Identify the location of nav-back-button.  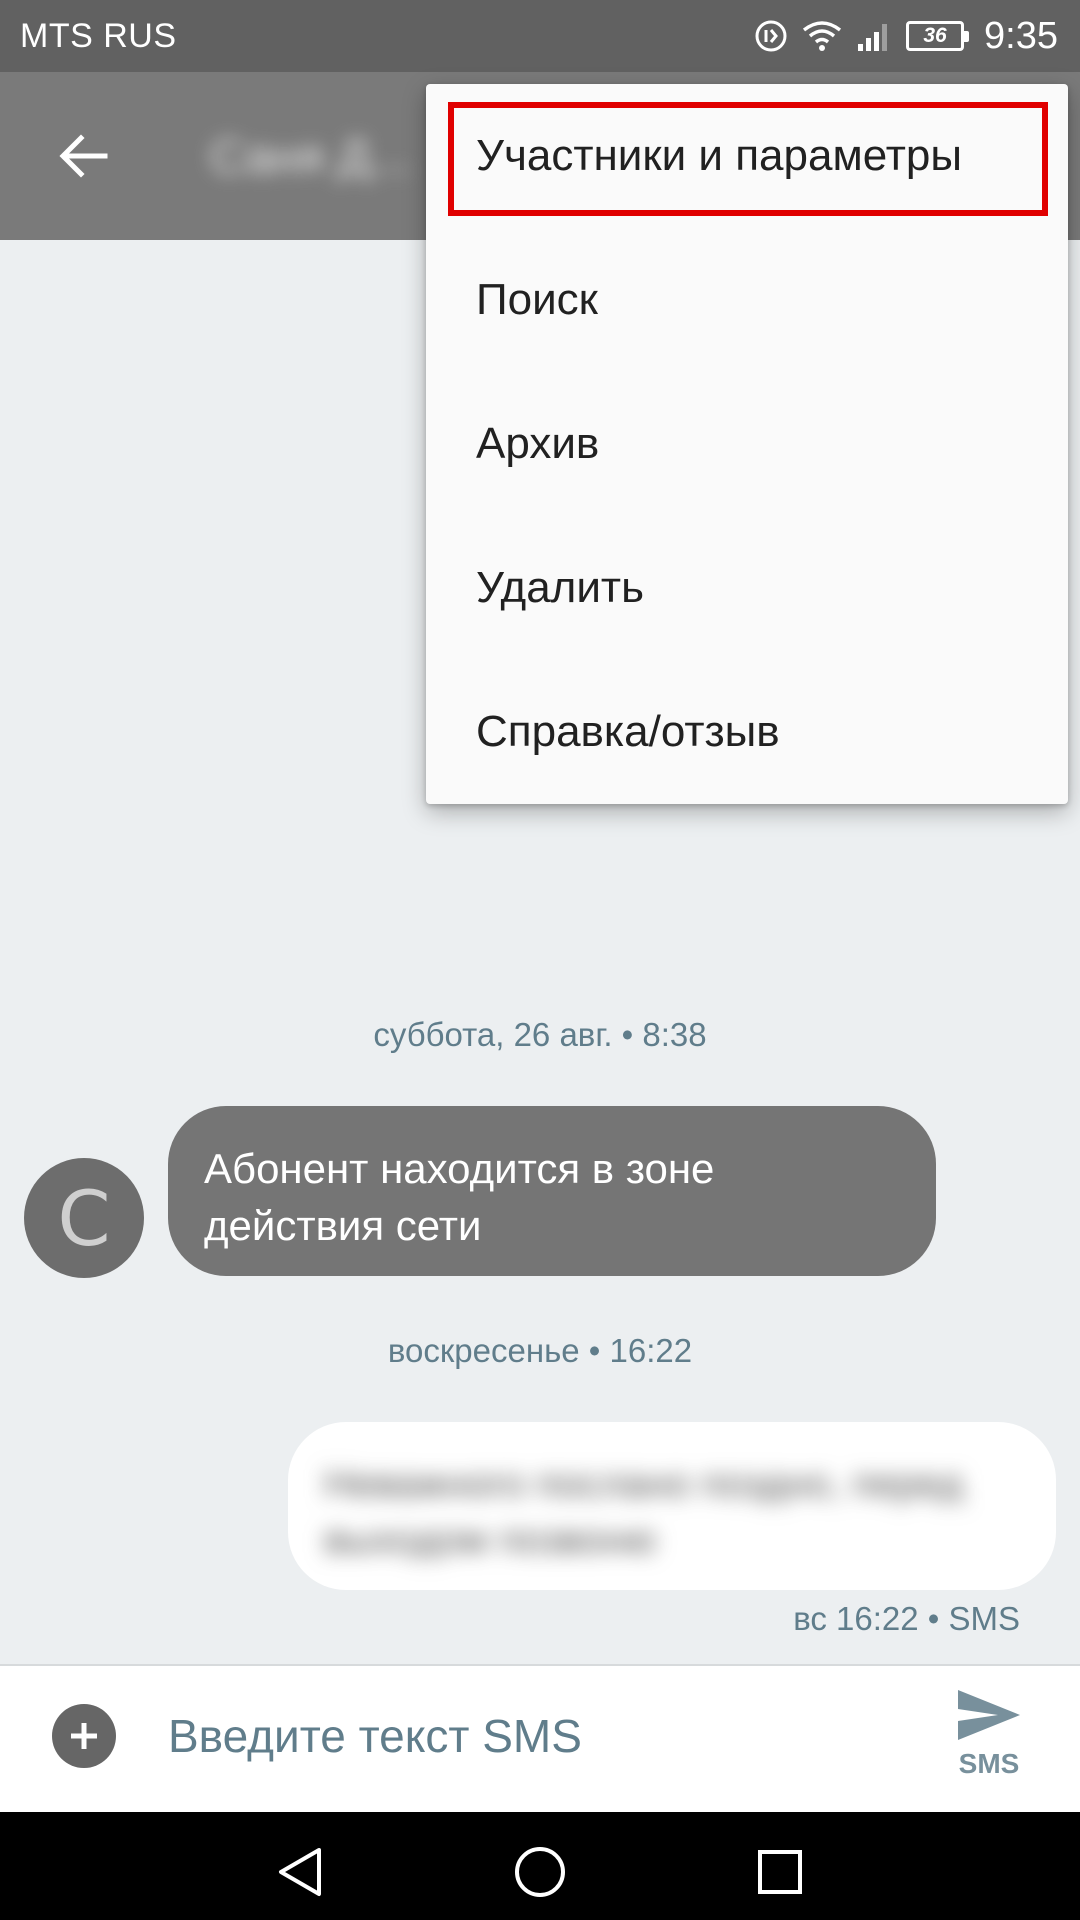
(300, 1872).